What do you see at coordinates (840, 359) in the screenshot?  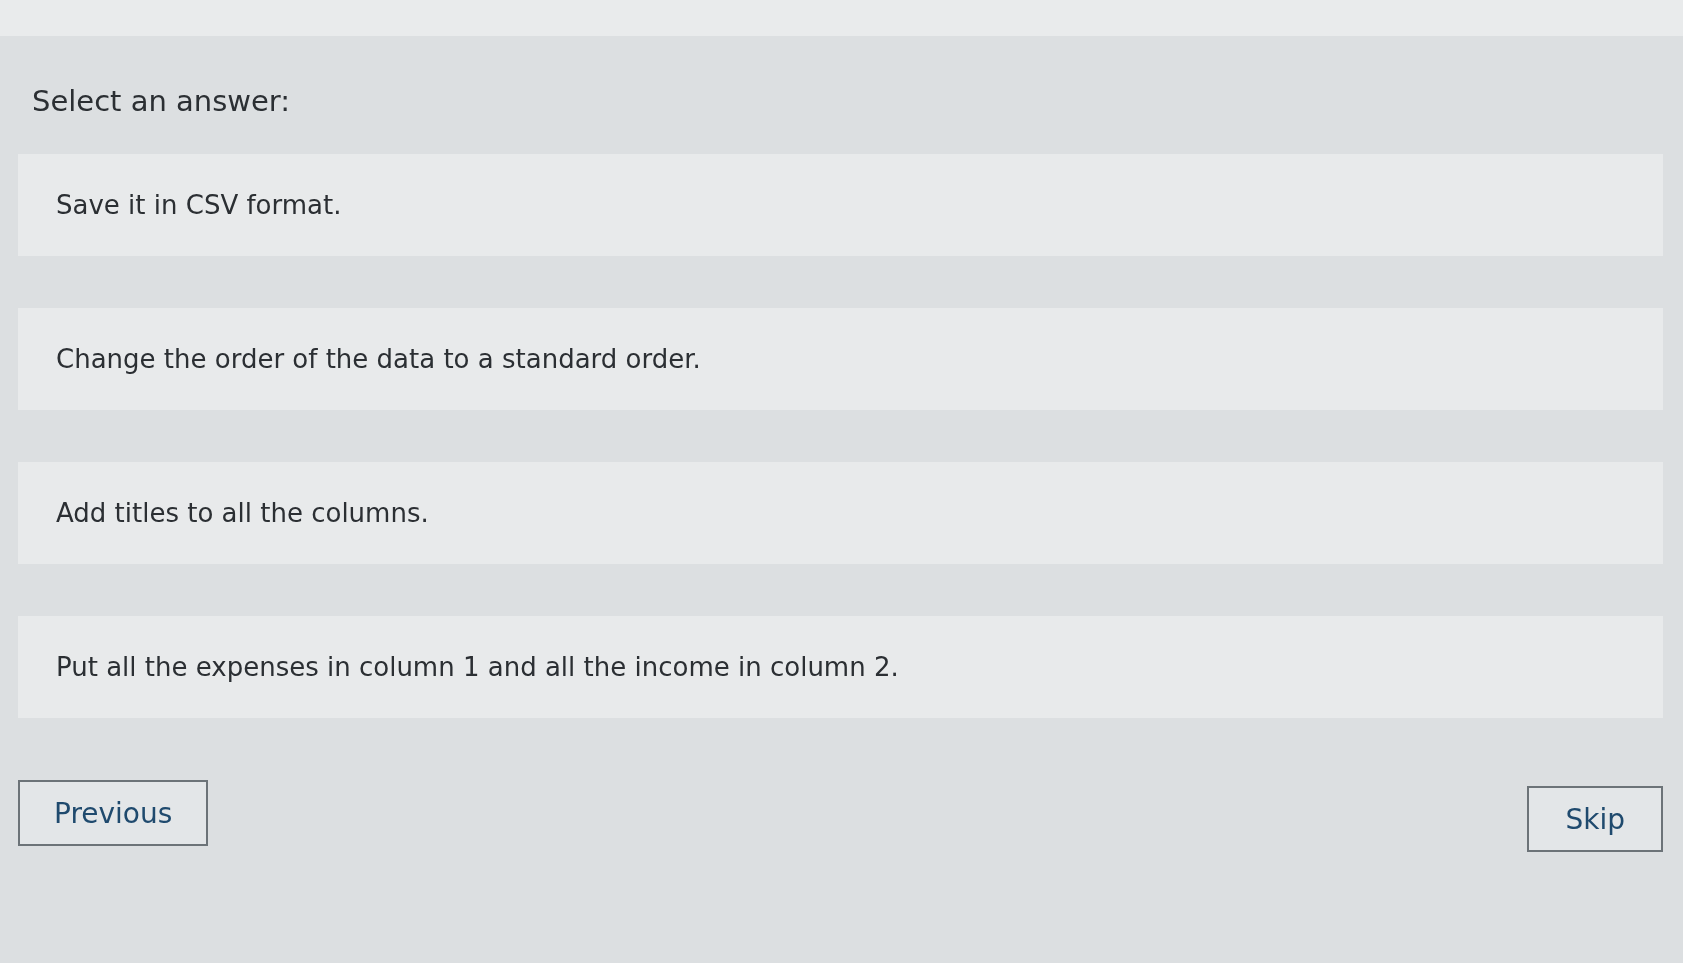 I see `answer-option: Change the order of the data to a standard order.` at bounding box center [840, 359].